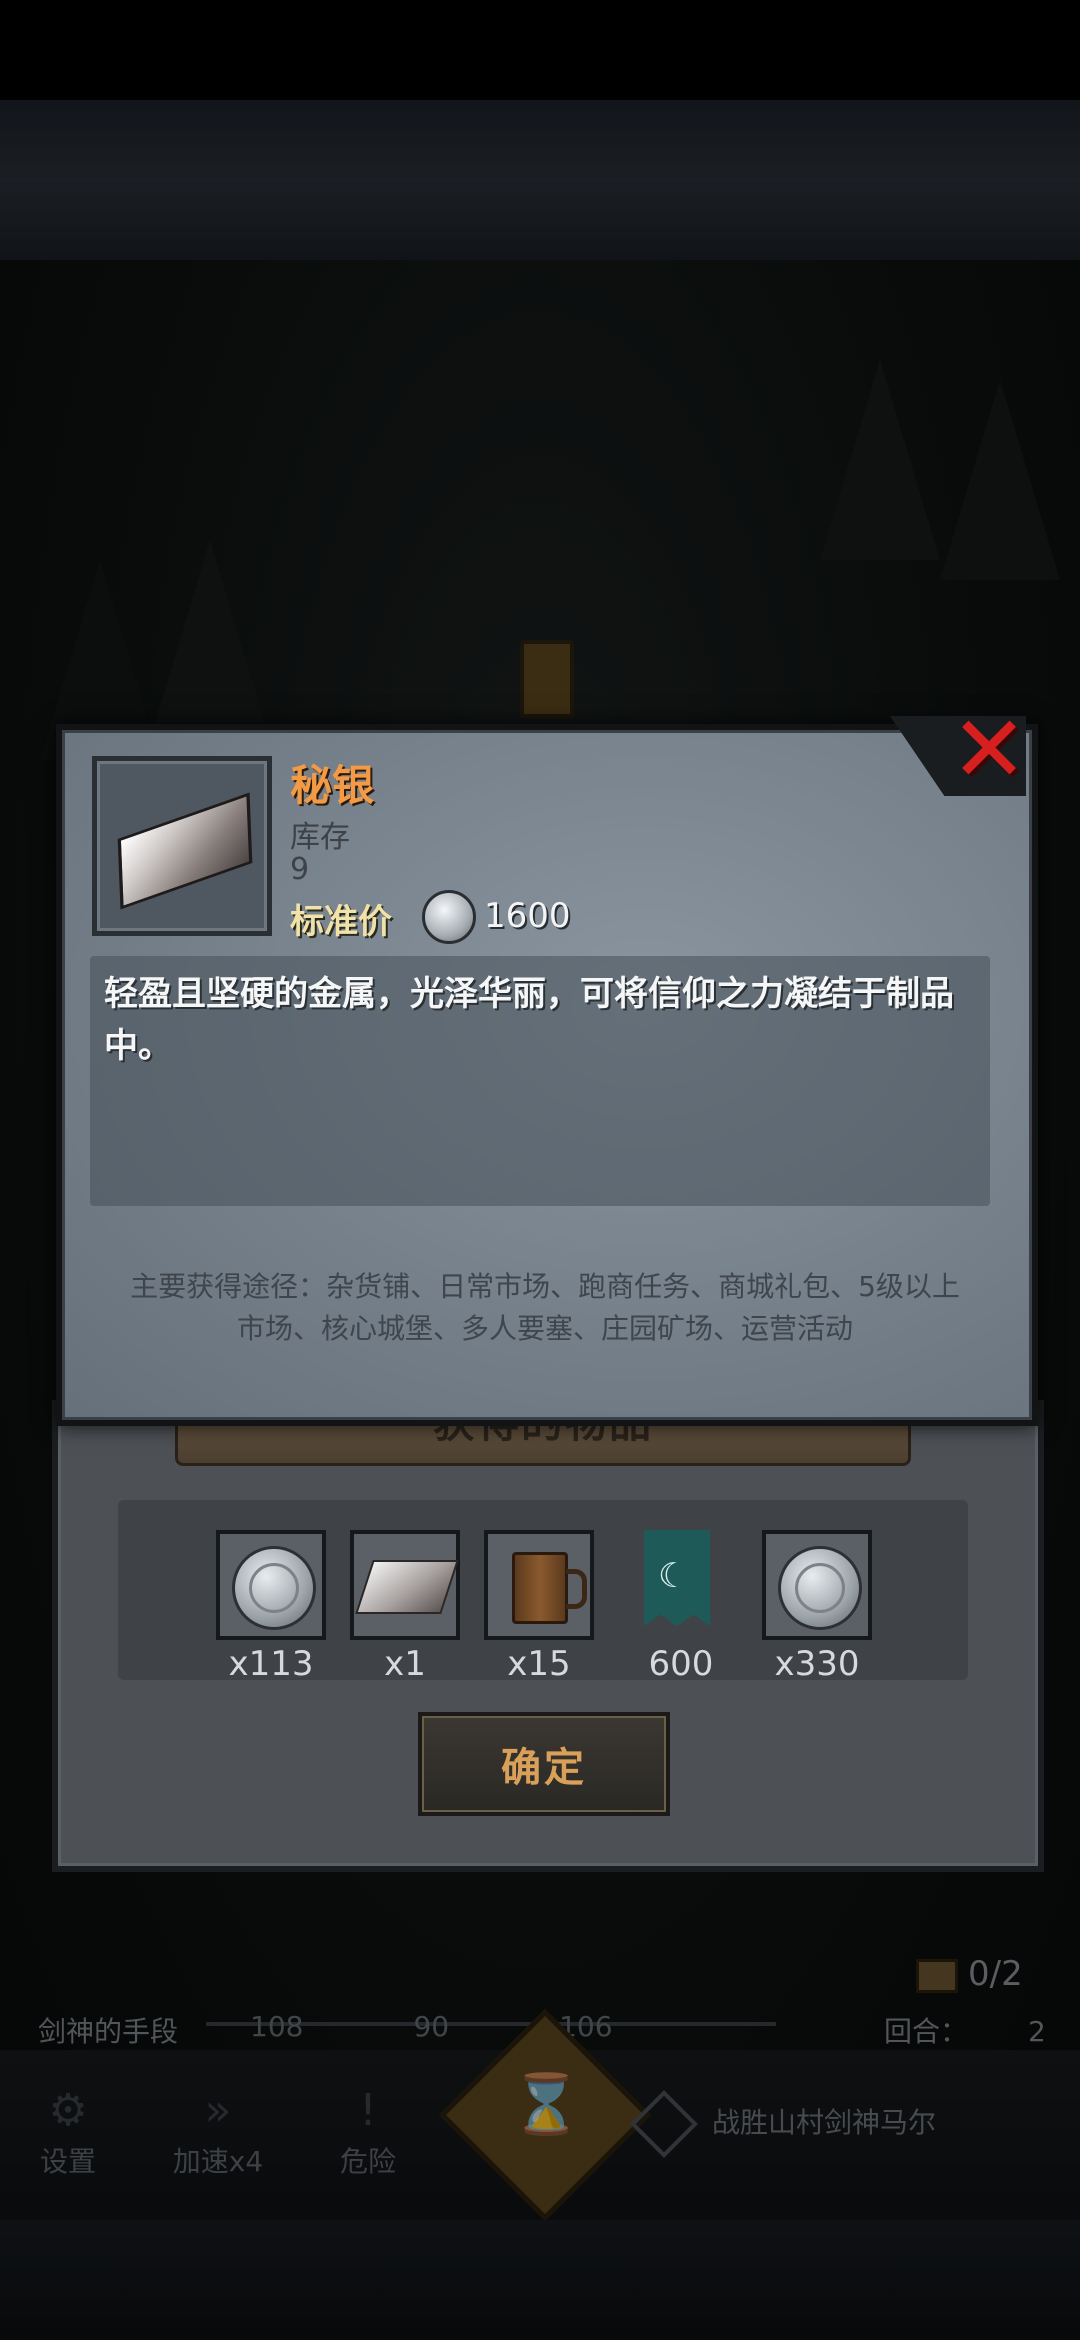 Image resolution: width=1080 pixels, height=2340 pixels. I want to click on reward-item: x113, so click(271, 1607).